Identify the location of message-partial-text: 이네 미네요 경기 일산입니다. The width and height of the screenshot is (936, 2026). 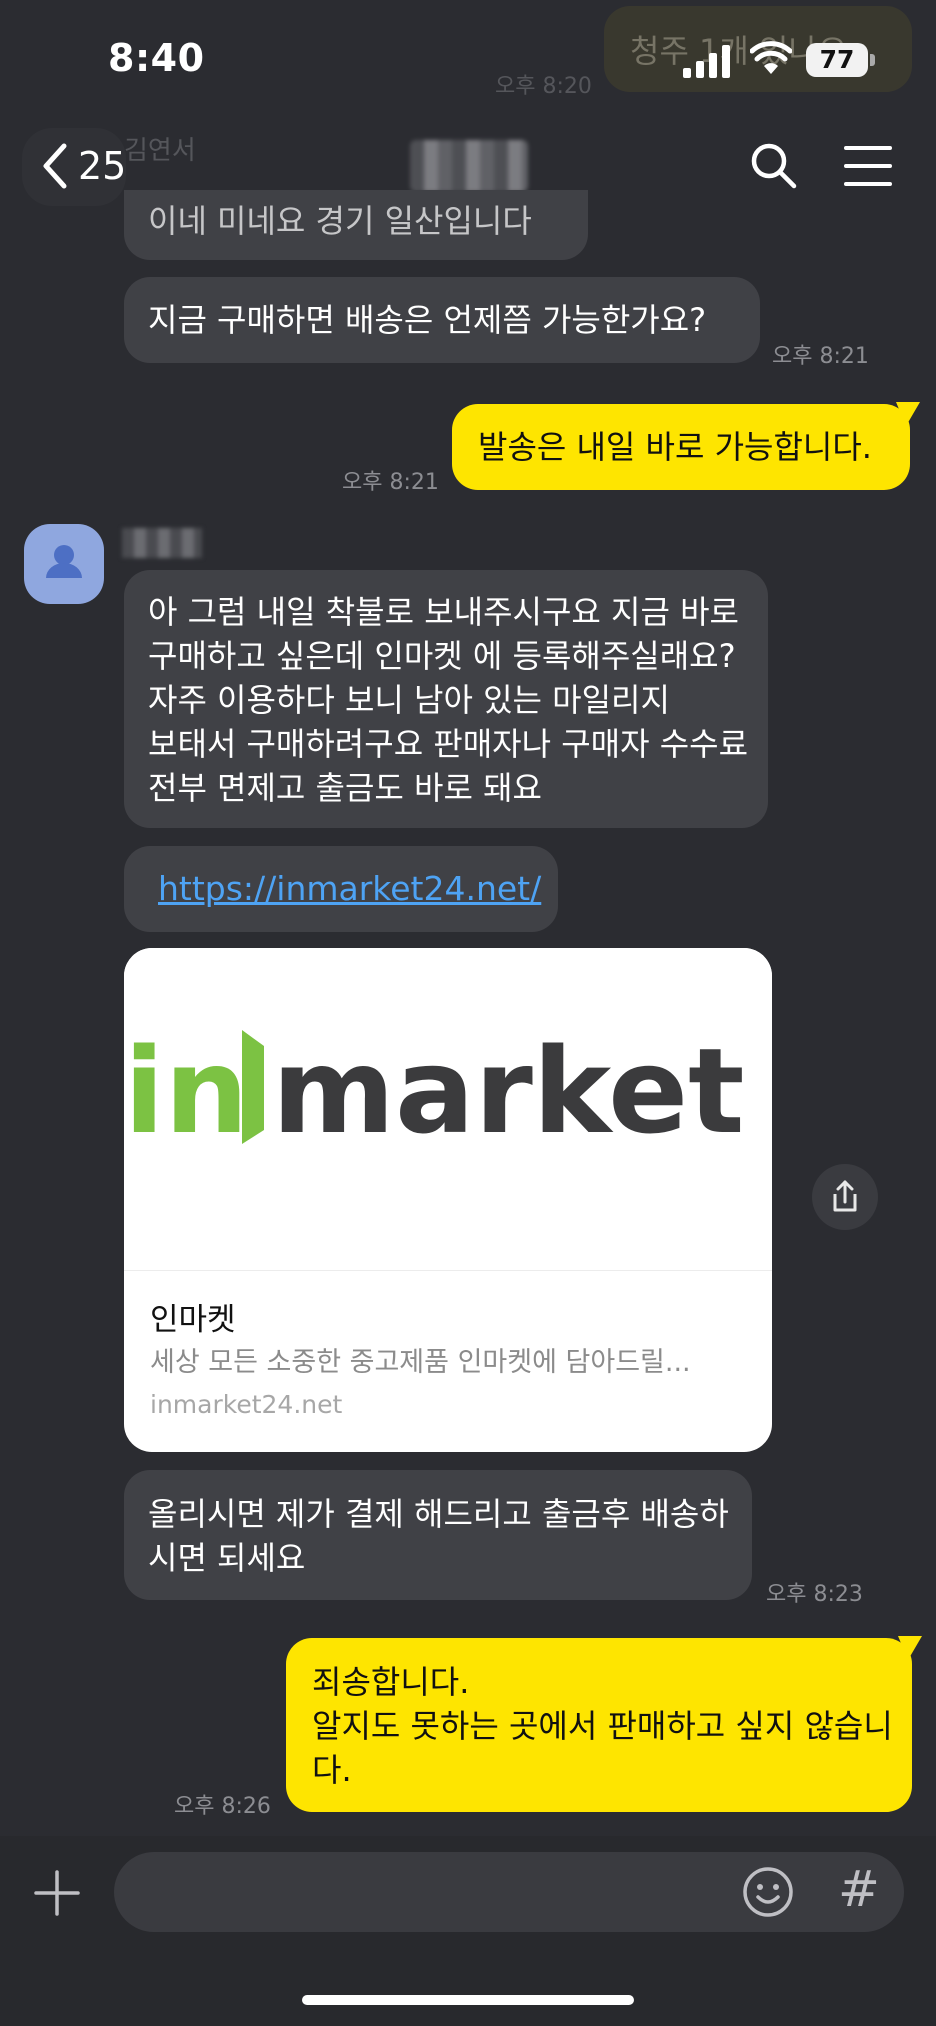
(340, 221).